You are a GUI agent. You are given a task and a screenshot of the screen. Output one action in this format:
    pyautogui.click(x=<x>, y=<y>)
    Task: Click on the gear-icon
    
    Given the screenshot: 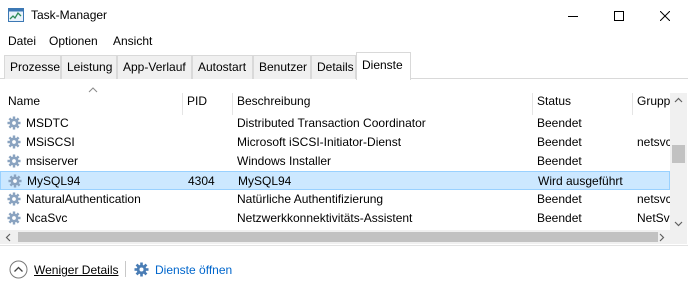 What is the action you would take?
    pyautogui.click(x=141, y=269)
    